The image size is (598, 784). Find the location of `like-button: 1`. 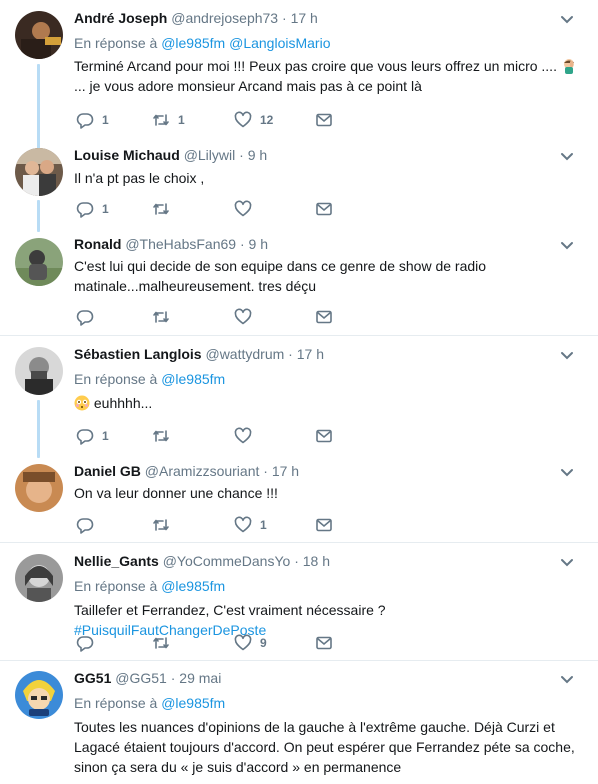

like-button: 1 is located at coordinates (250, 525).